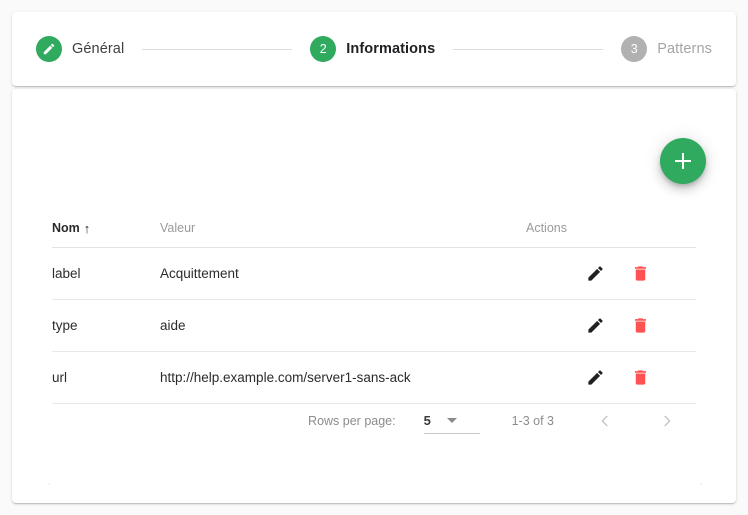 The width and height of the screenshot is (748, 515). I want to click on rows-per-page-value: 5, so click(427, 420).